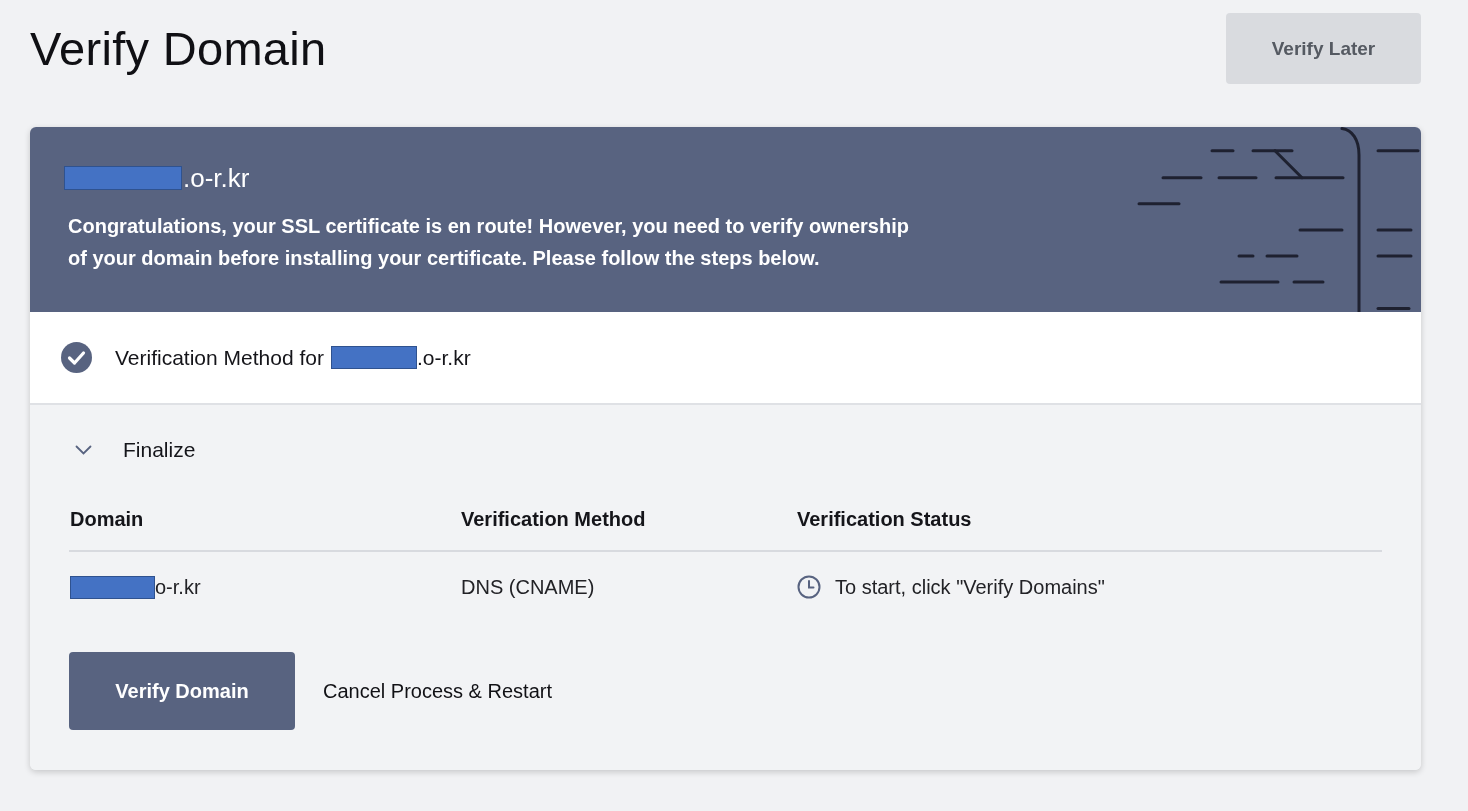 The width and height of the screenshot is (1468, 811). What do you see at coordinates (528, 587) in the screenshot?
I see `table-cell-text: DNS (CNAME)` at bounding box center [528, 587].